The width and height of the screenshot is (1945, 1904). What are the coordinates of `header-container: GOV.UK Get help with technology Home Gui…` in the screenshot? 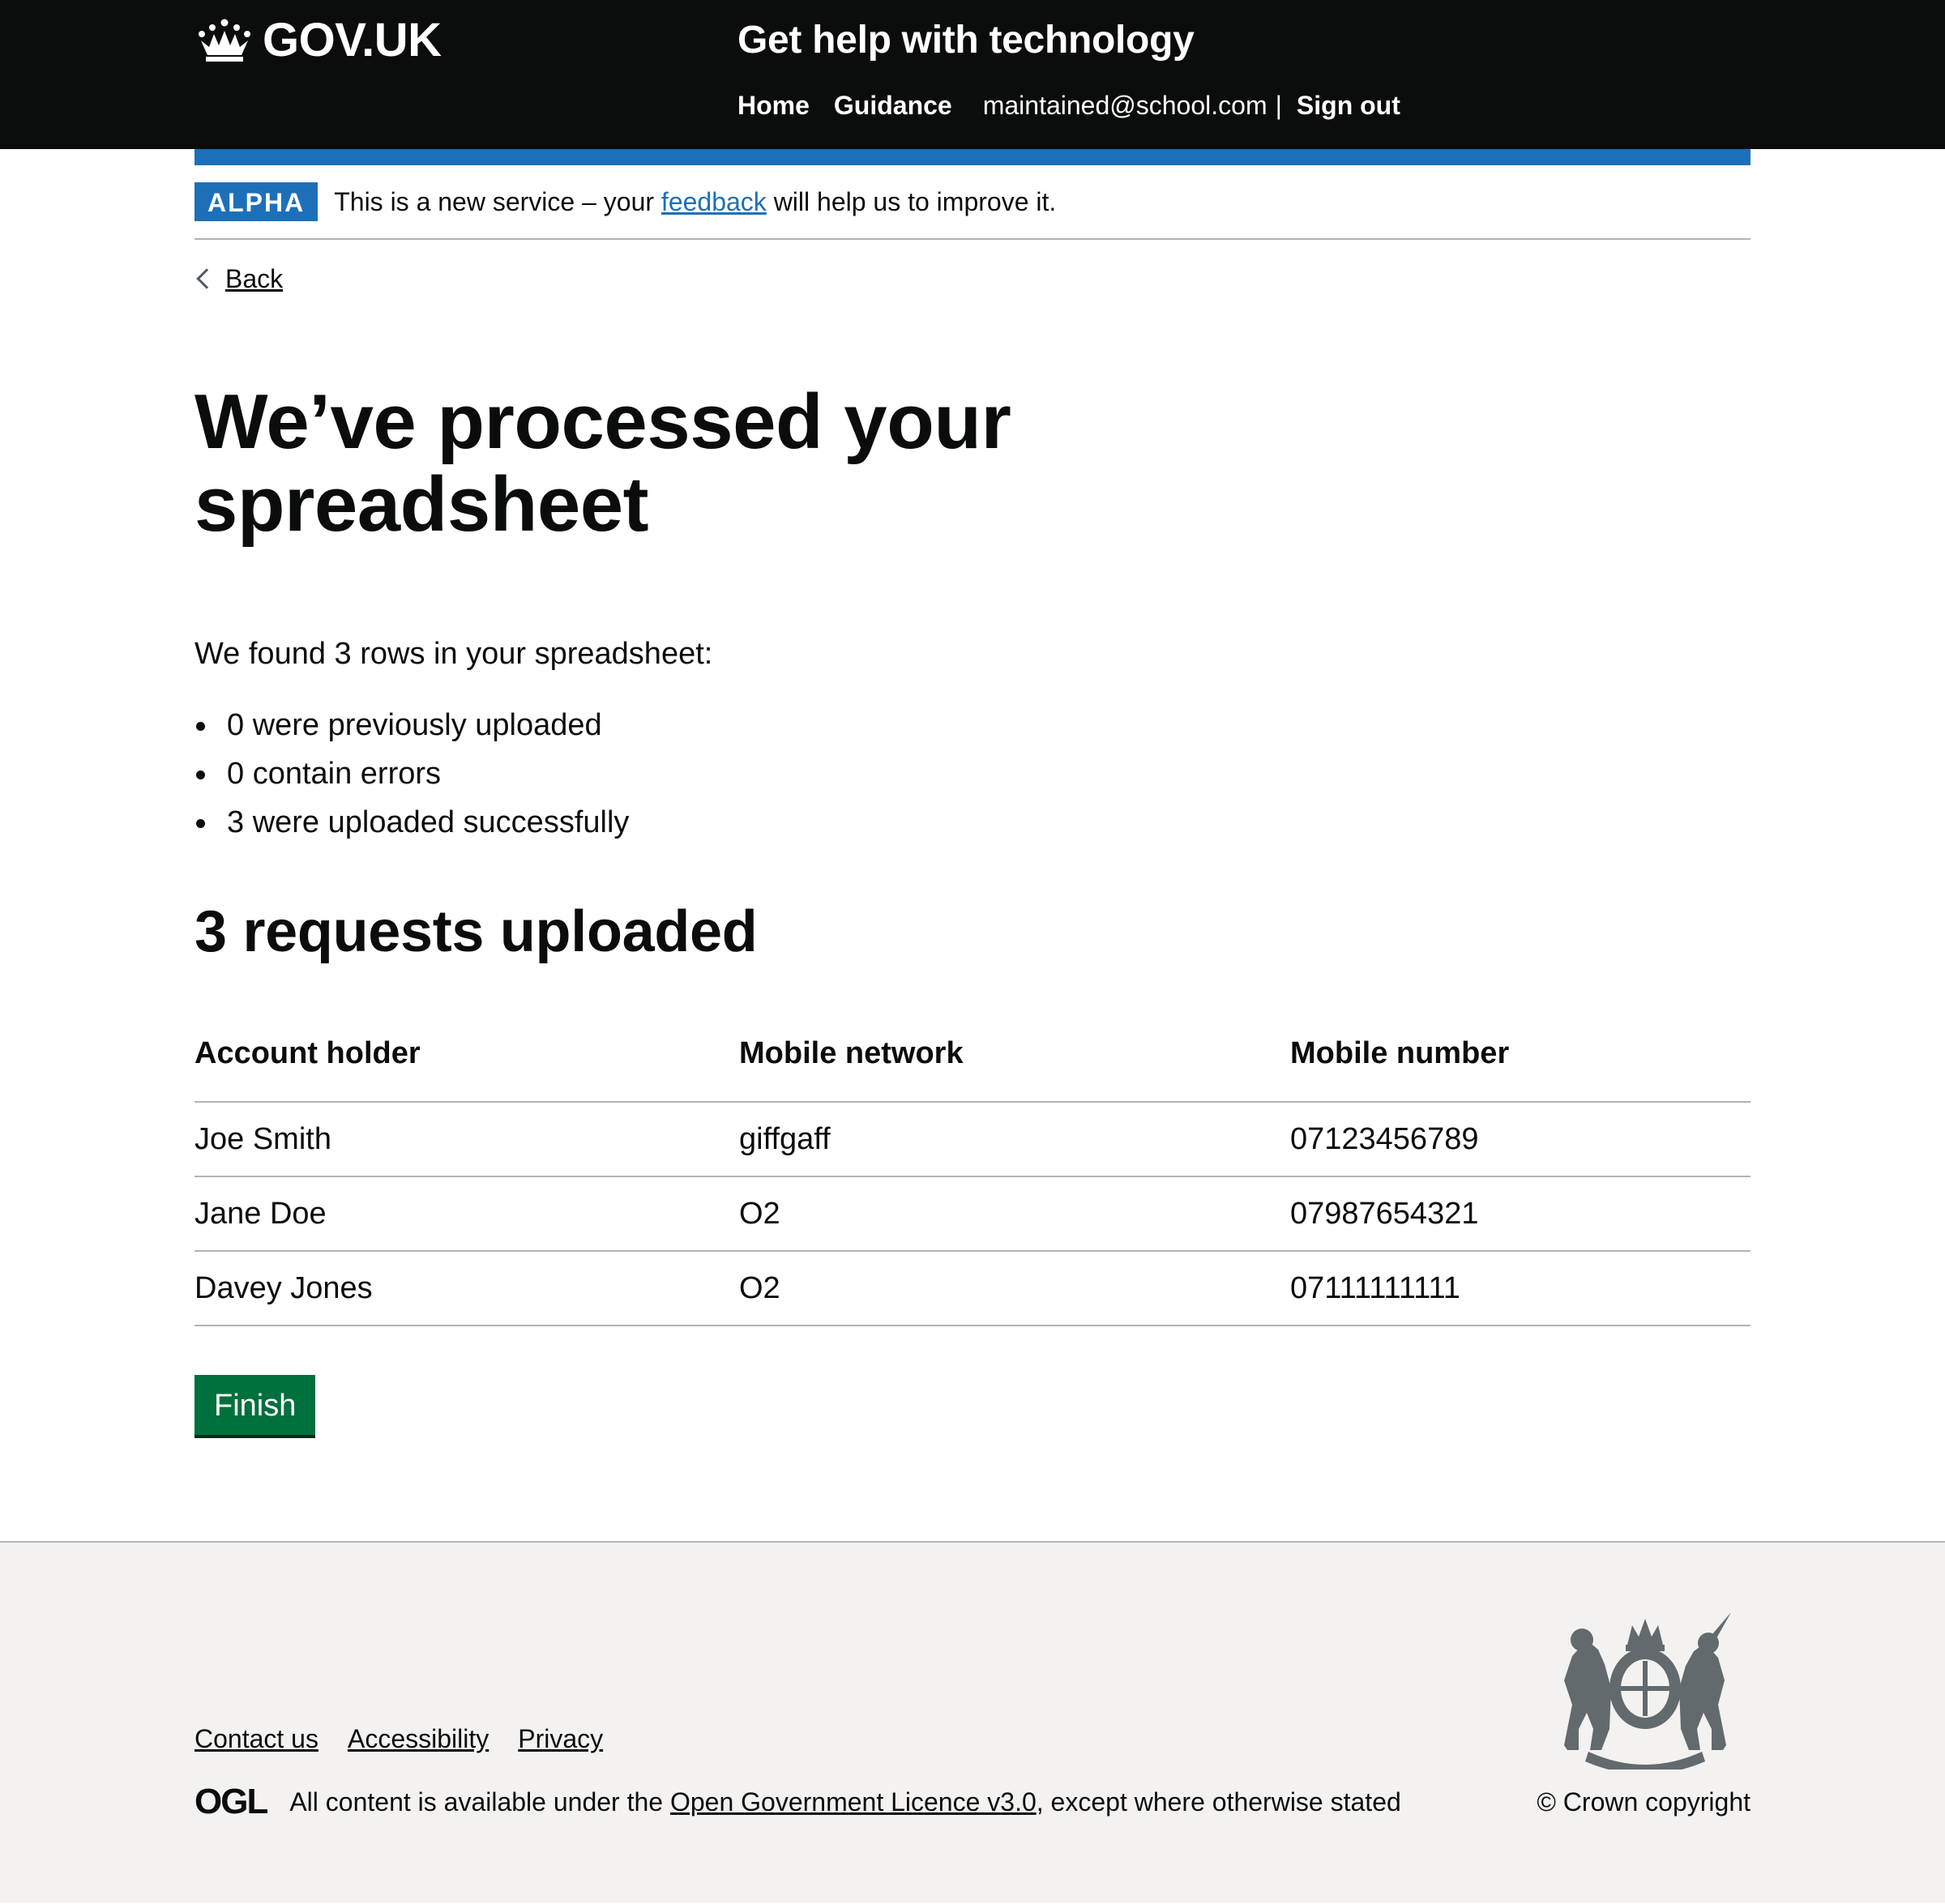 It's located at (972, 74).